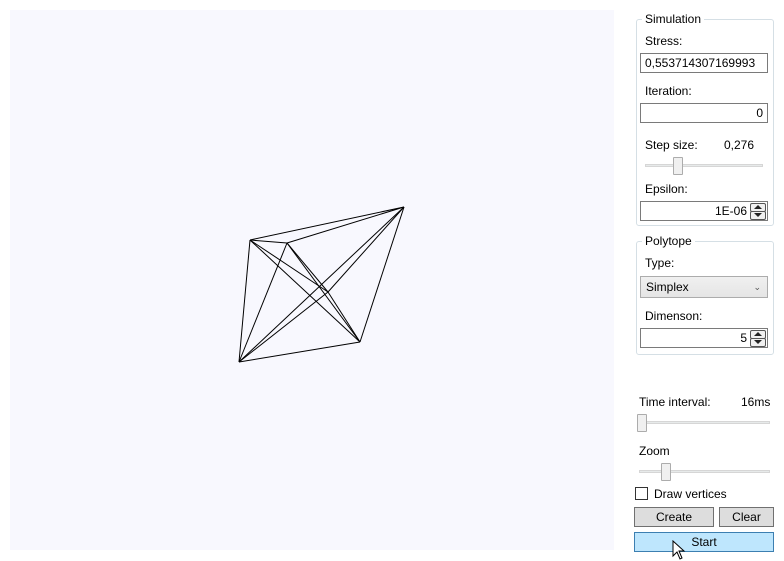 This screenshot has width=784, height=561. I want to click on epsilon-spinner, so click(758, 211).